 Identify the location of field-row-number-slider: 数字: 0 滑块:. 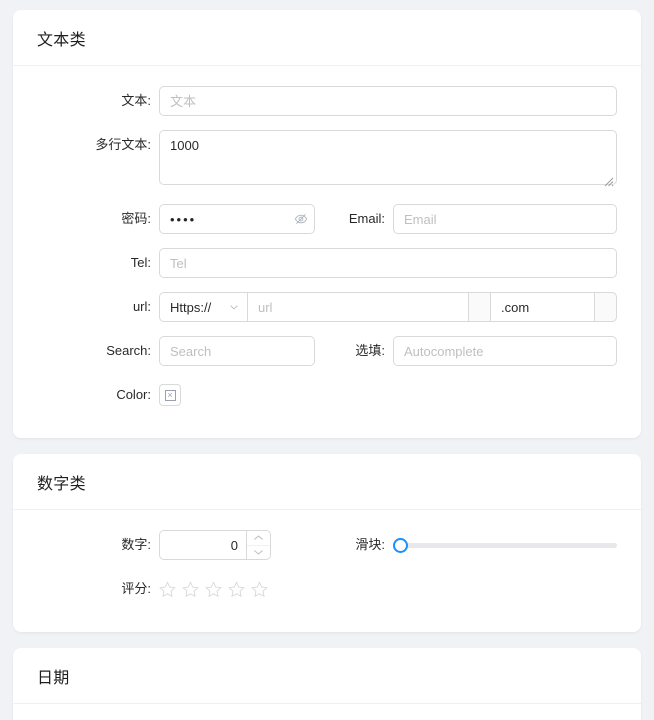
(327, 545).